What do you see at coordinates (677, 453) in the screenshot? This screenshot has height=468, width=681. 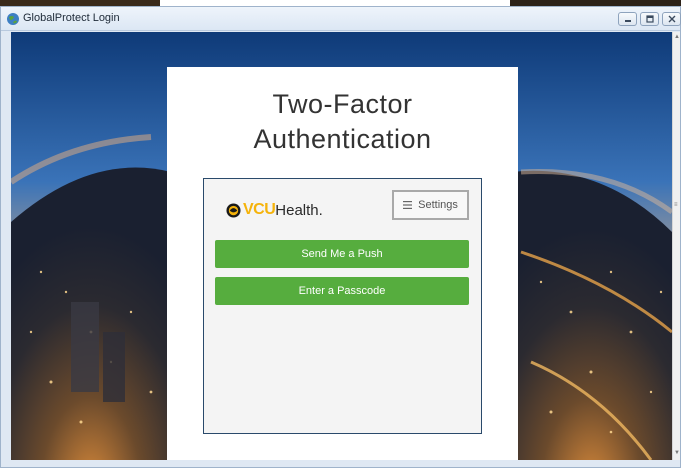 I see `scroll-down-icon: ▼` at bounding box center [677, 453].